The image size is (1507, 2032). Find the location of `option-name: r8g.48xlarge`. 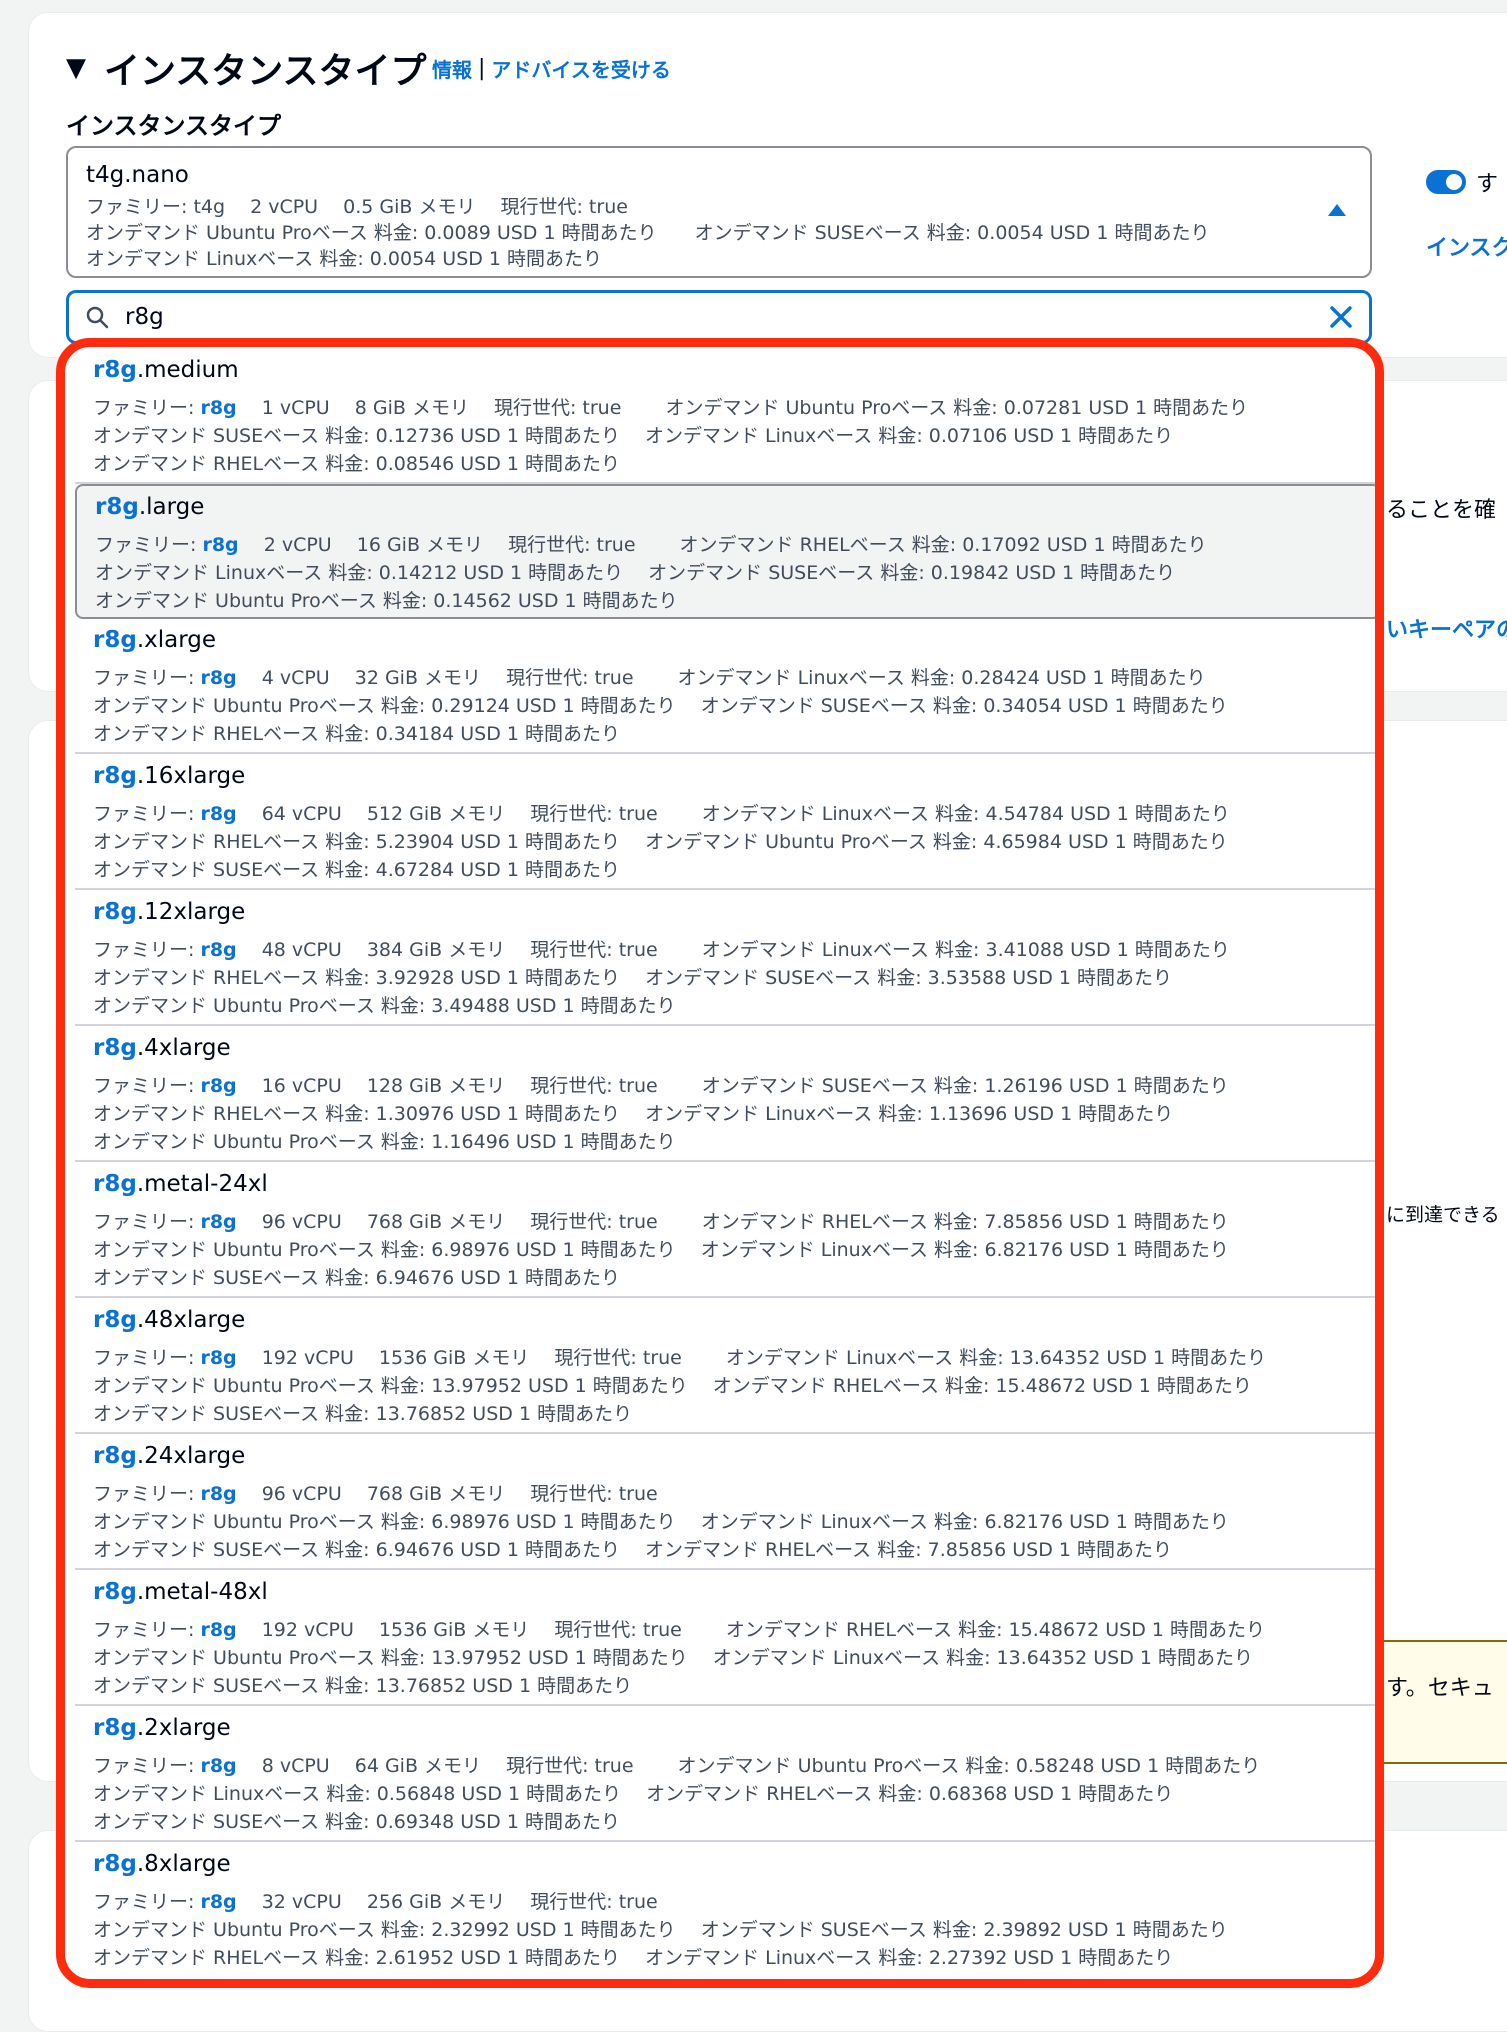

option-name: r8g.48xlarge is located at coordinates (169, 1320).